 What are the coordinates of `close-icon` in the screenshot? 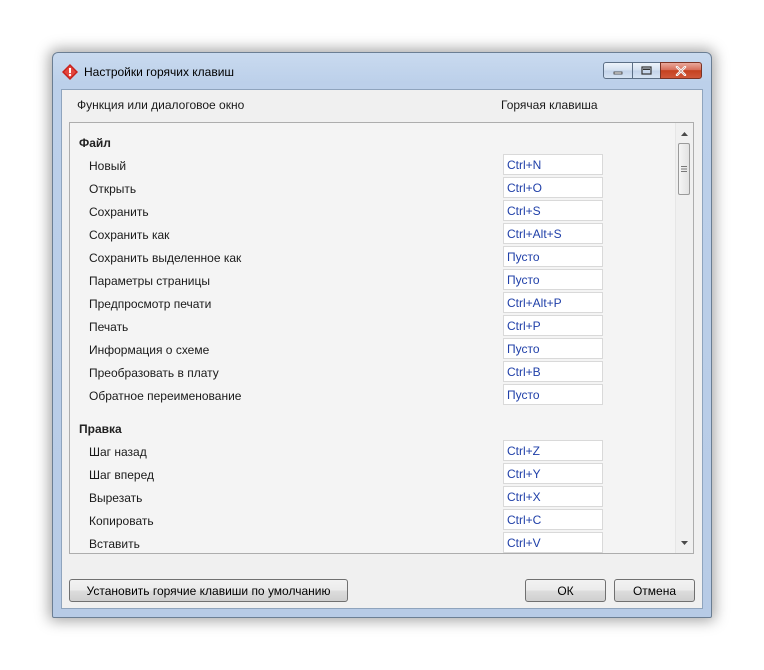 It's located at (681, 70).